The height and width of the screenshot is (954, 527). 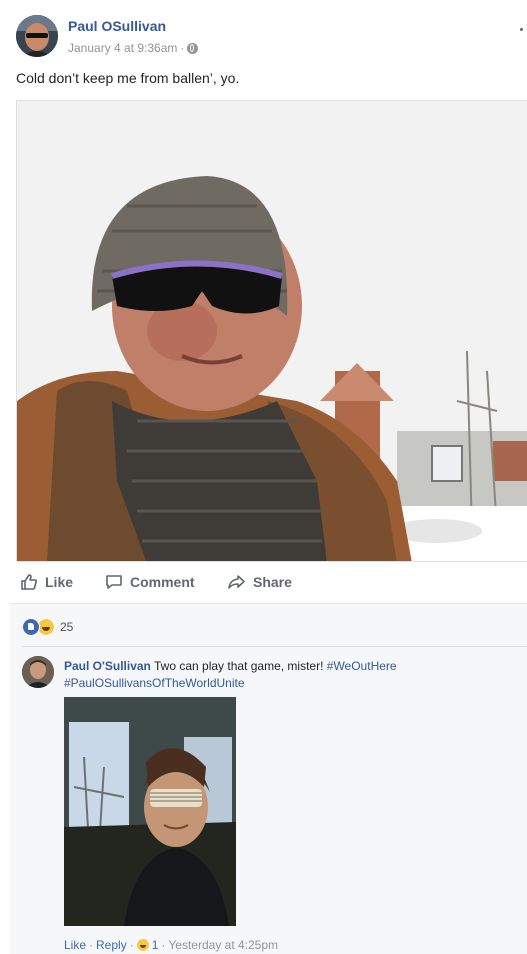 I want to click on like-label: Like, so click(x=59, y=582).